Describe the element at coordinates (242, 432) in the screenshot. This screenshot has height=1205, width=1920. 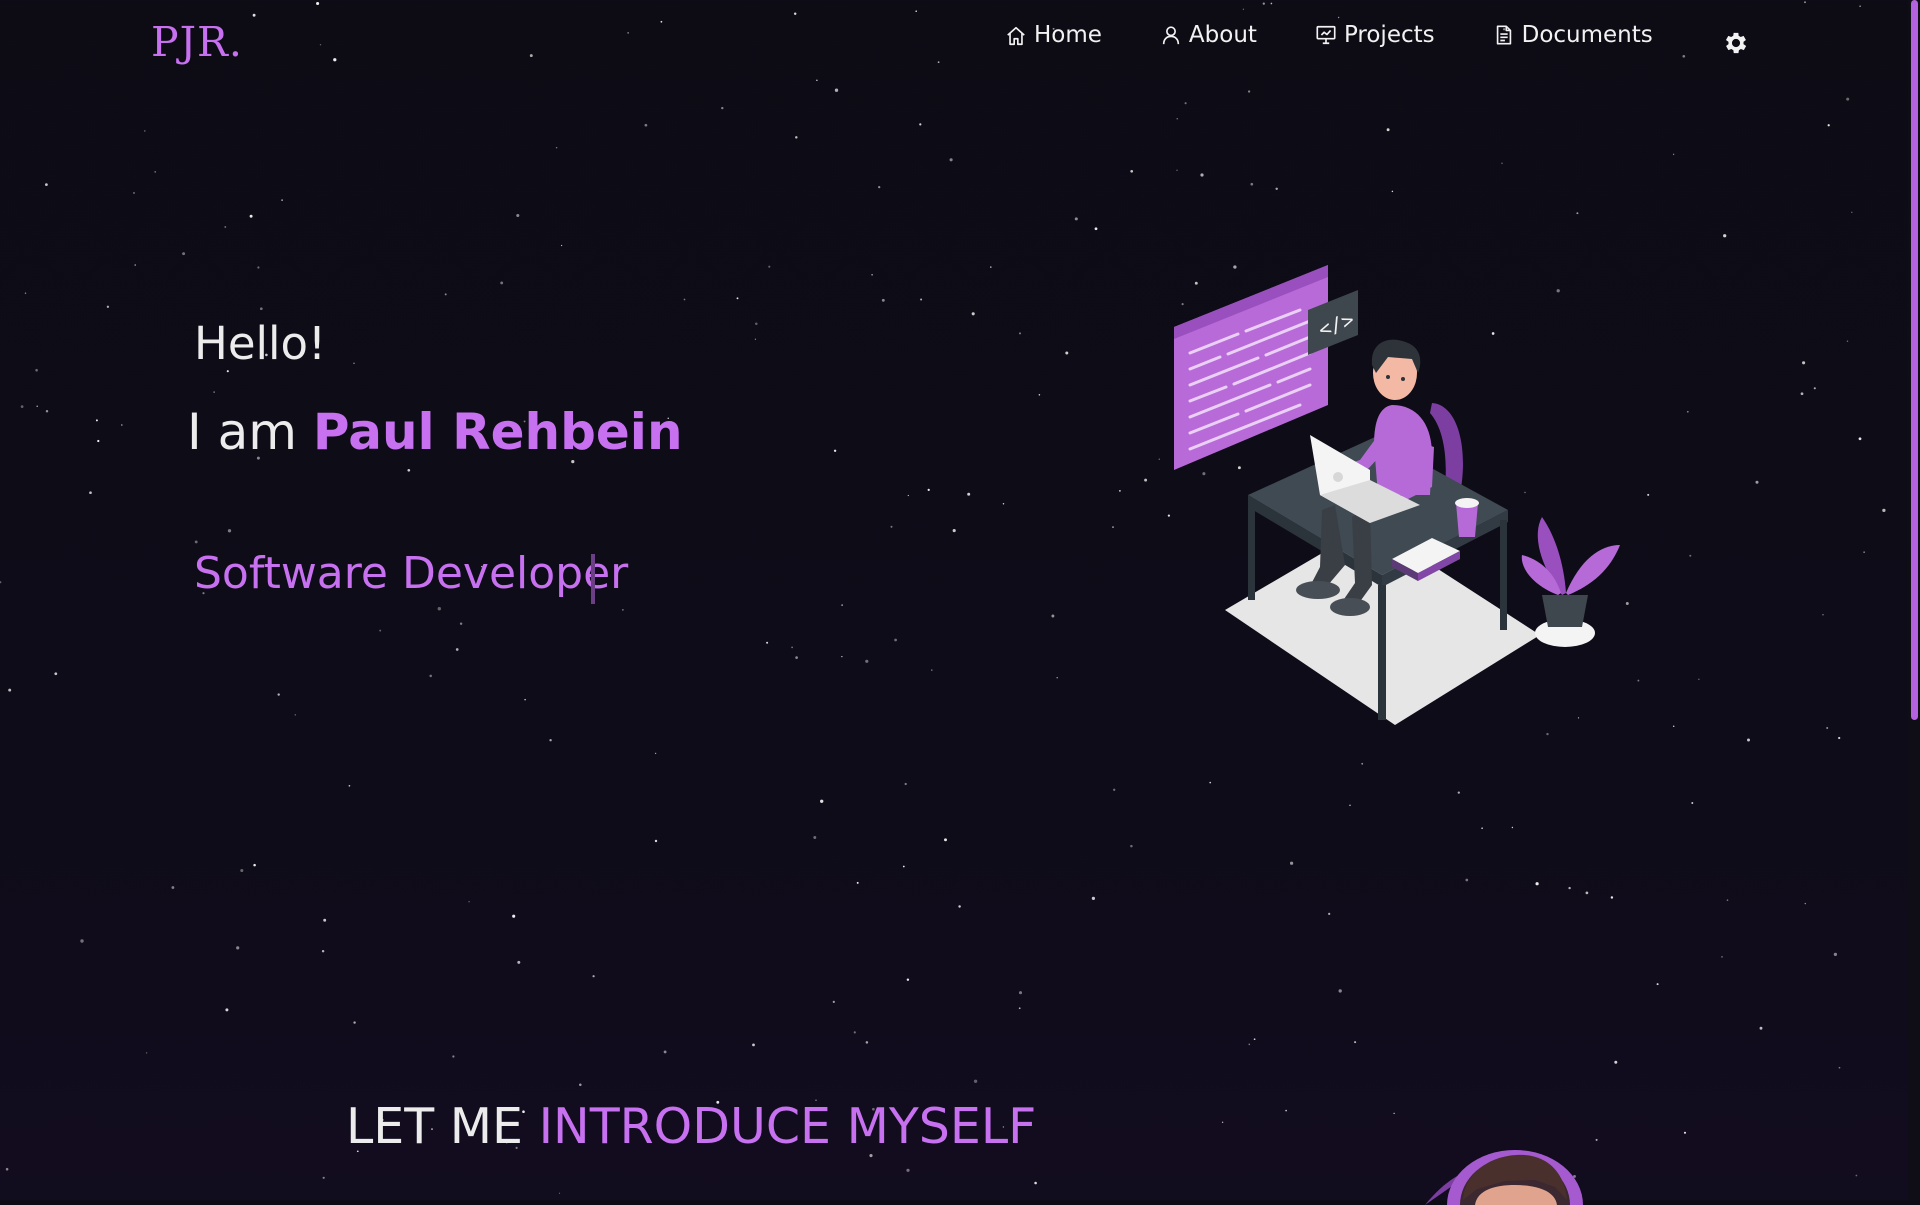
I see `hero-intro-prefix: I am` at that location.